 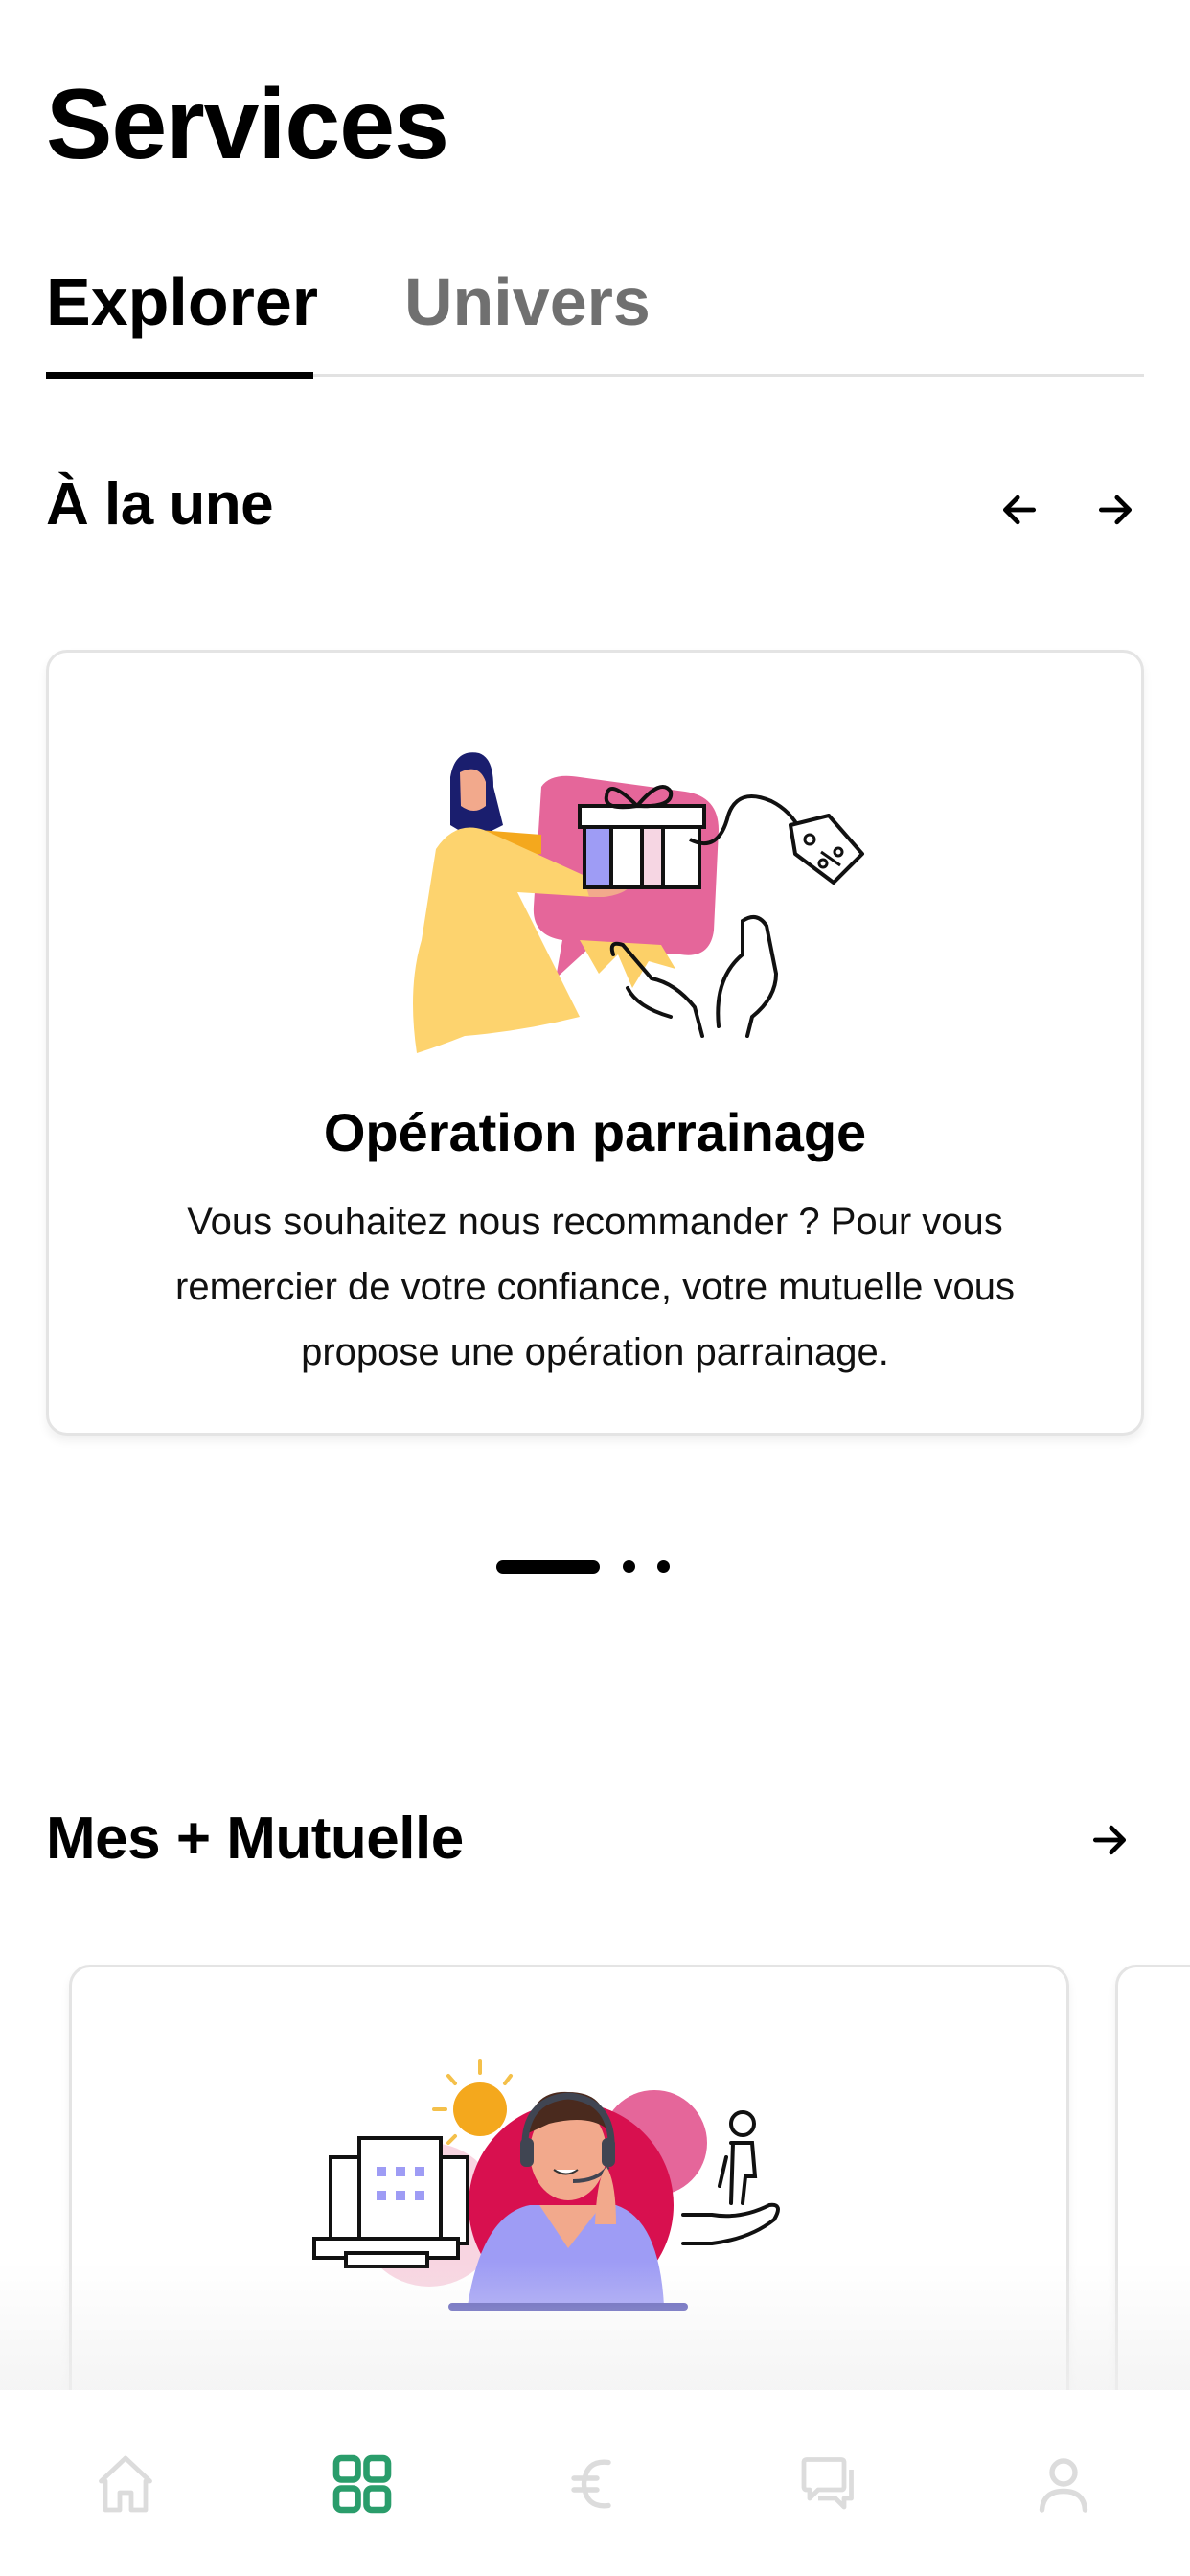 What do you see at coordinates (595, 2326) in the screenshot?
I see `bottom-fade` at bounding box center [595, 2326].